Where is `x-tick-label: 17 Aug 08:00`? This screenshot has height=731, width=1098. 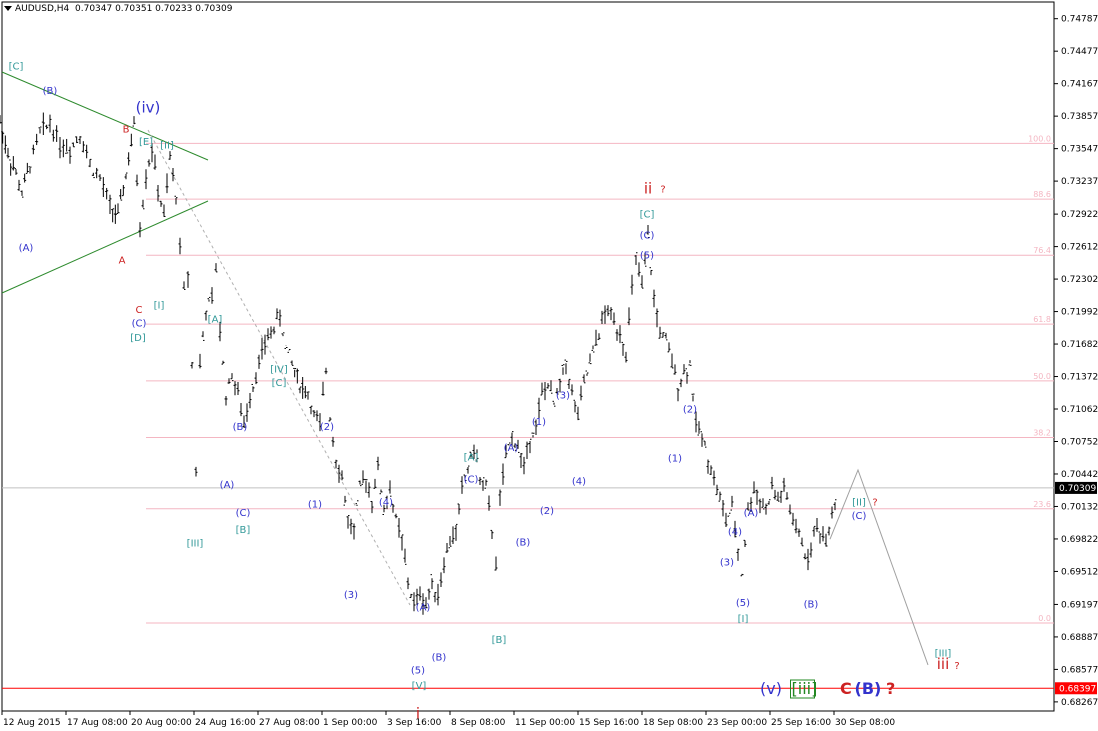 x-tick-label: 17 Aug 08:00 is located at coordinates (97, 723).